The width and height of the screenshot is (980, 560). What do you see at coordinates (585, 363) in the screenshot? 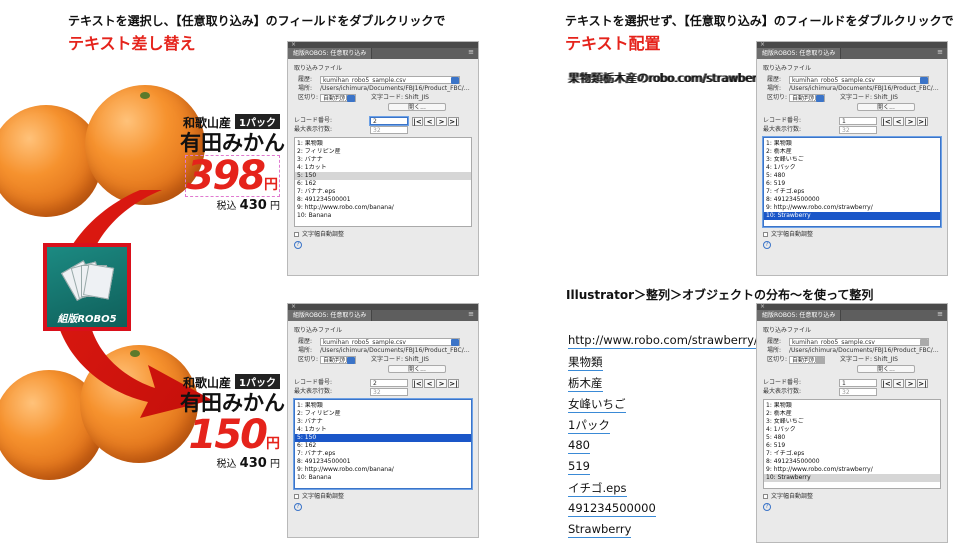
I see `placed-text-item: 果物類` at bounding box center [585, 363].